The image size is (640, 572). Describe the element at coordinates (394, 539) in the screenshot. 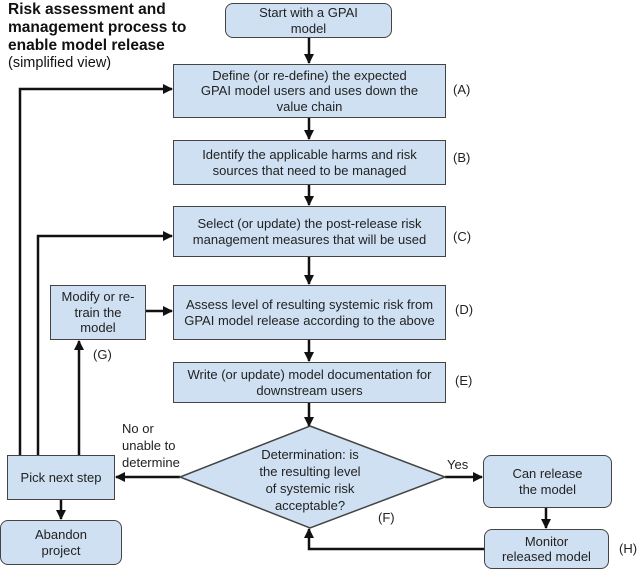

I see `arrow-monitor-to-f` at that location.